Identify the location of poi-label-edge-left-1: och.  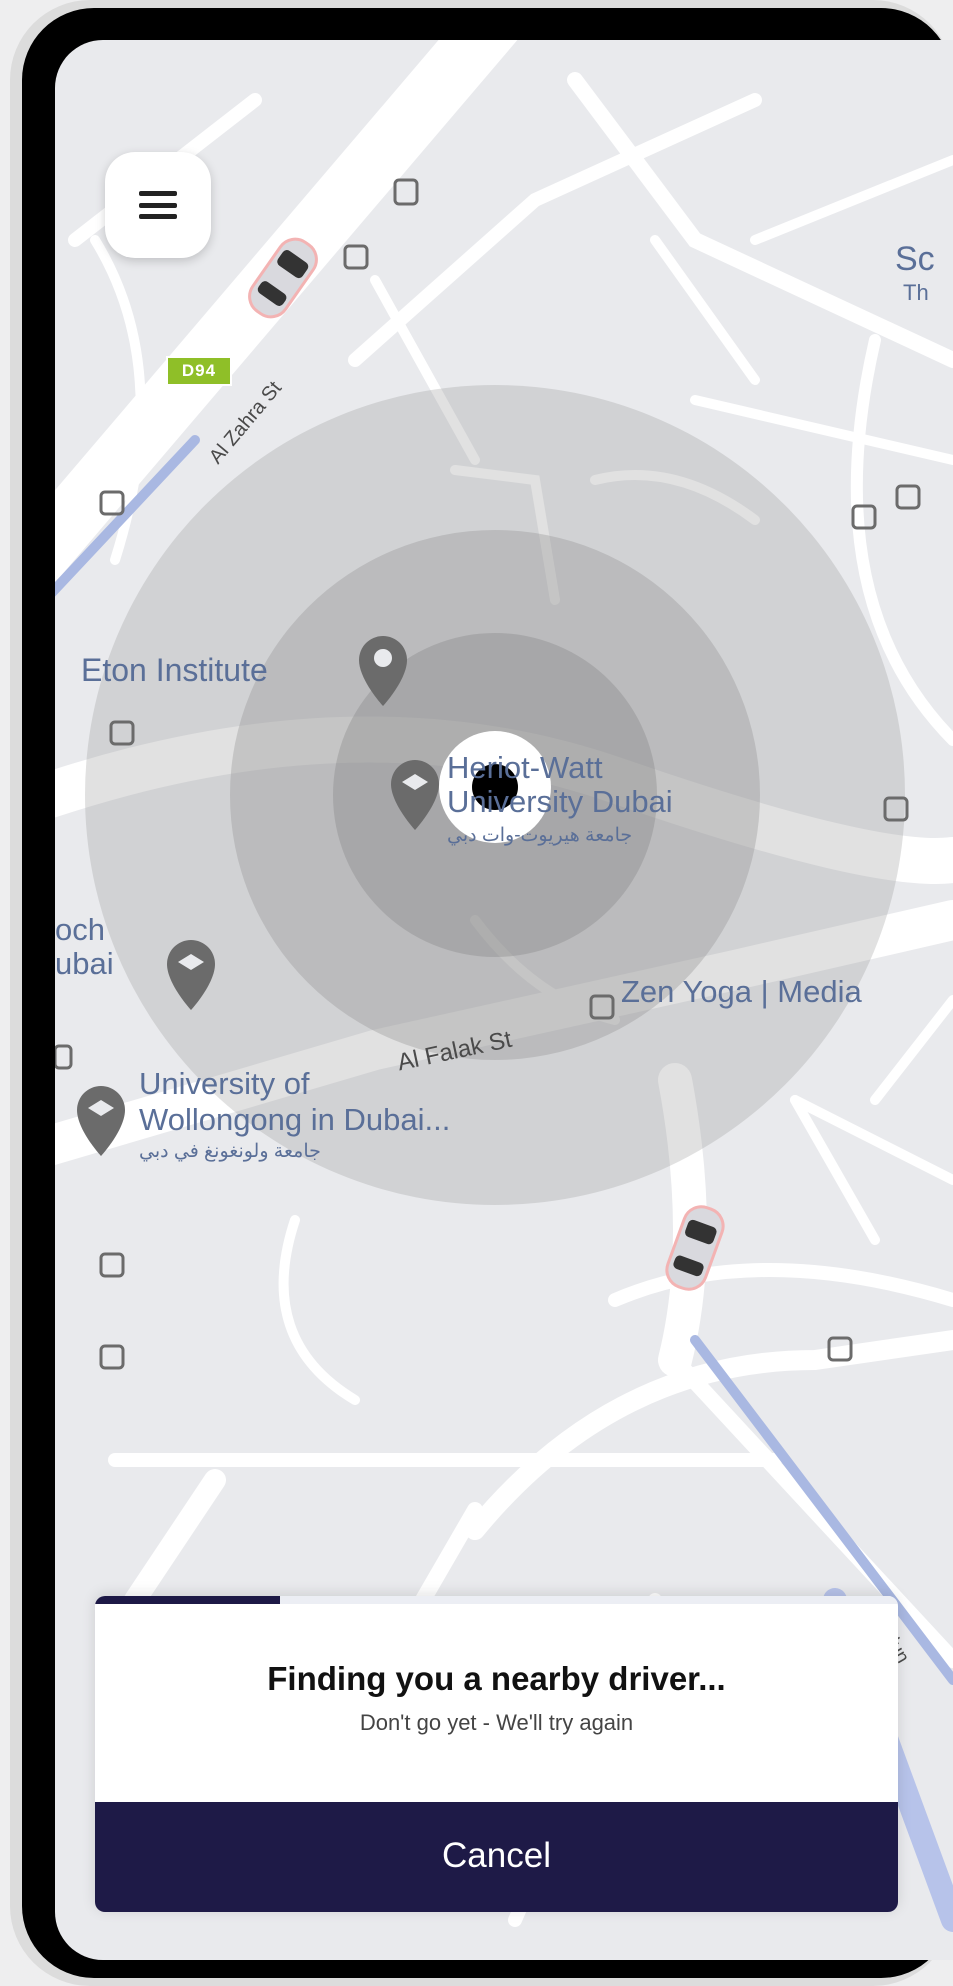
(80, 929).